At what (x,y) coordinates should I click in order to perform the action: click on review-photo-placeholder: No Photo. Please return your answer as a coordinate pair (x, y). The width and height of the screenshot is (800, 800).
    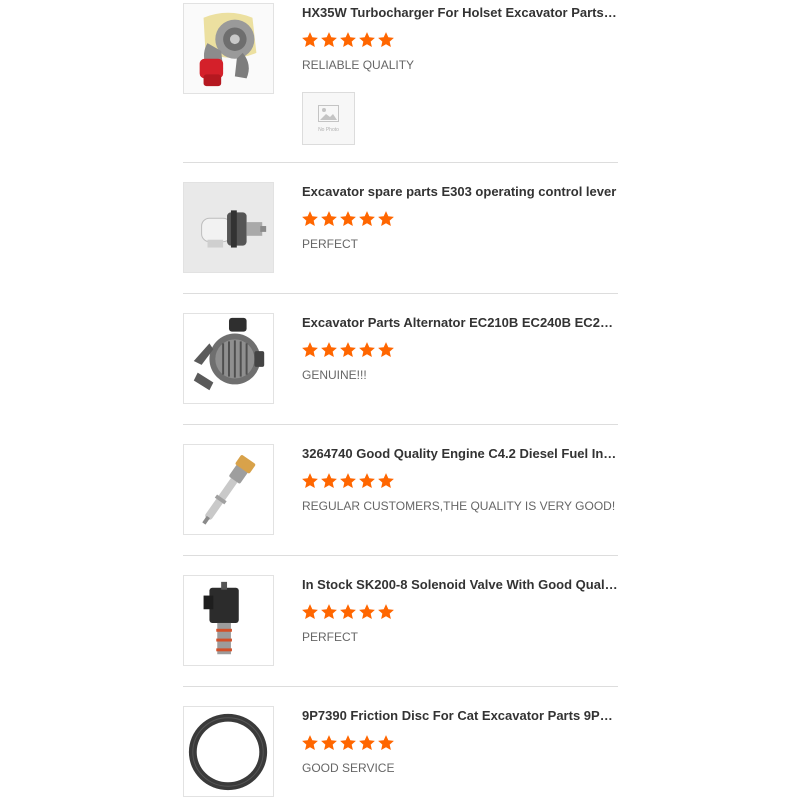
    Looking at the image, I should click on (328, 118).